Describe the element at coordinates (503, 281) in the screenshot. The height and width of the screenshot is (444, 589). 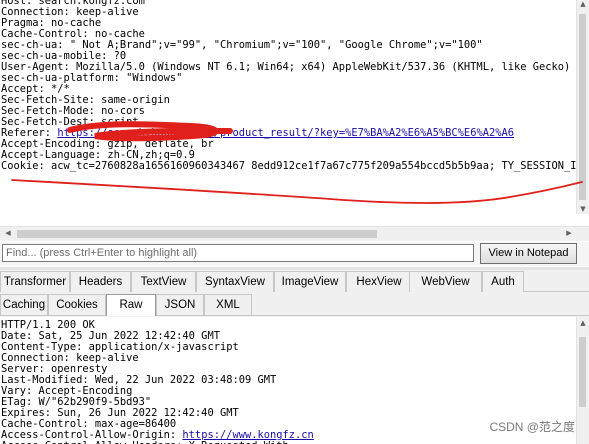
I see `tab-auth: Auth` at that location.